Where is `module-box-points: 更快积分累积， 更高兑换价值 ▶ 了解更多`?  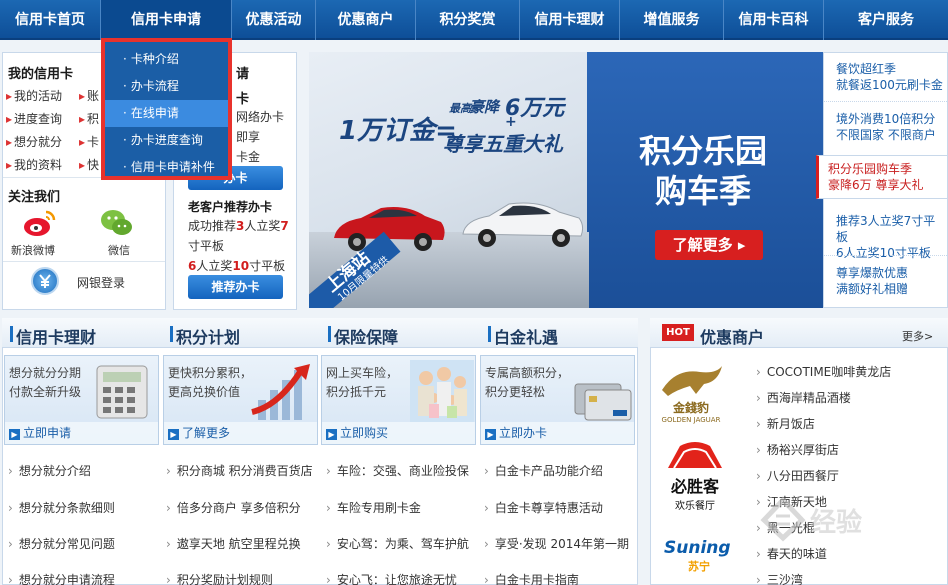
module-box-points: 更快积分累积， 更高兑换价值 ▶ 了解更多 is located at coordinates (240, 400).